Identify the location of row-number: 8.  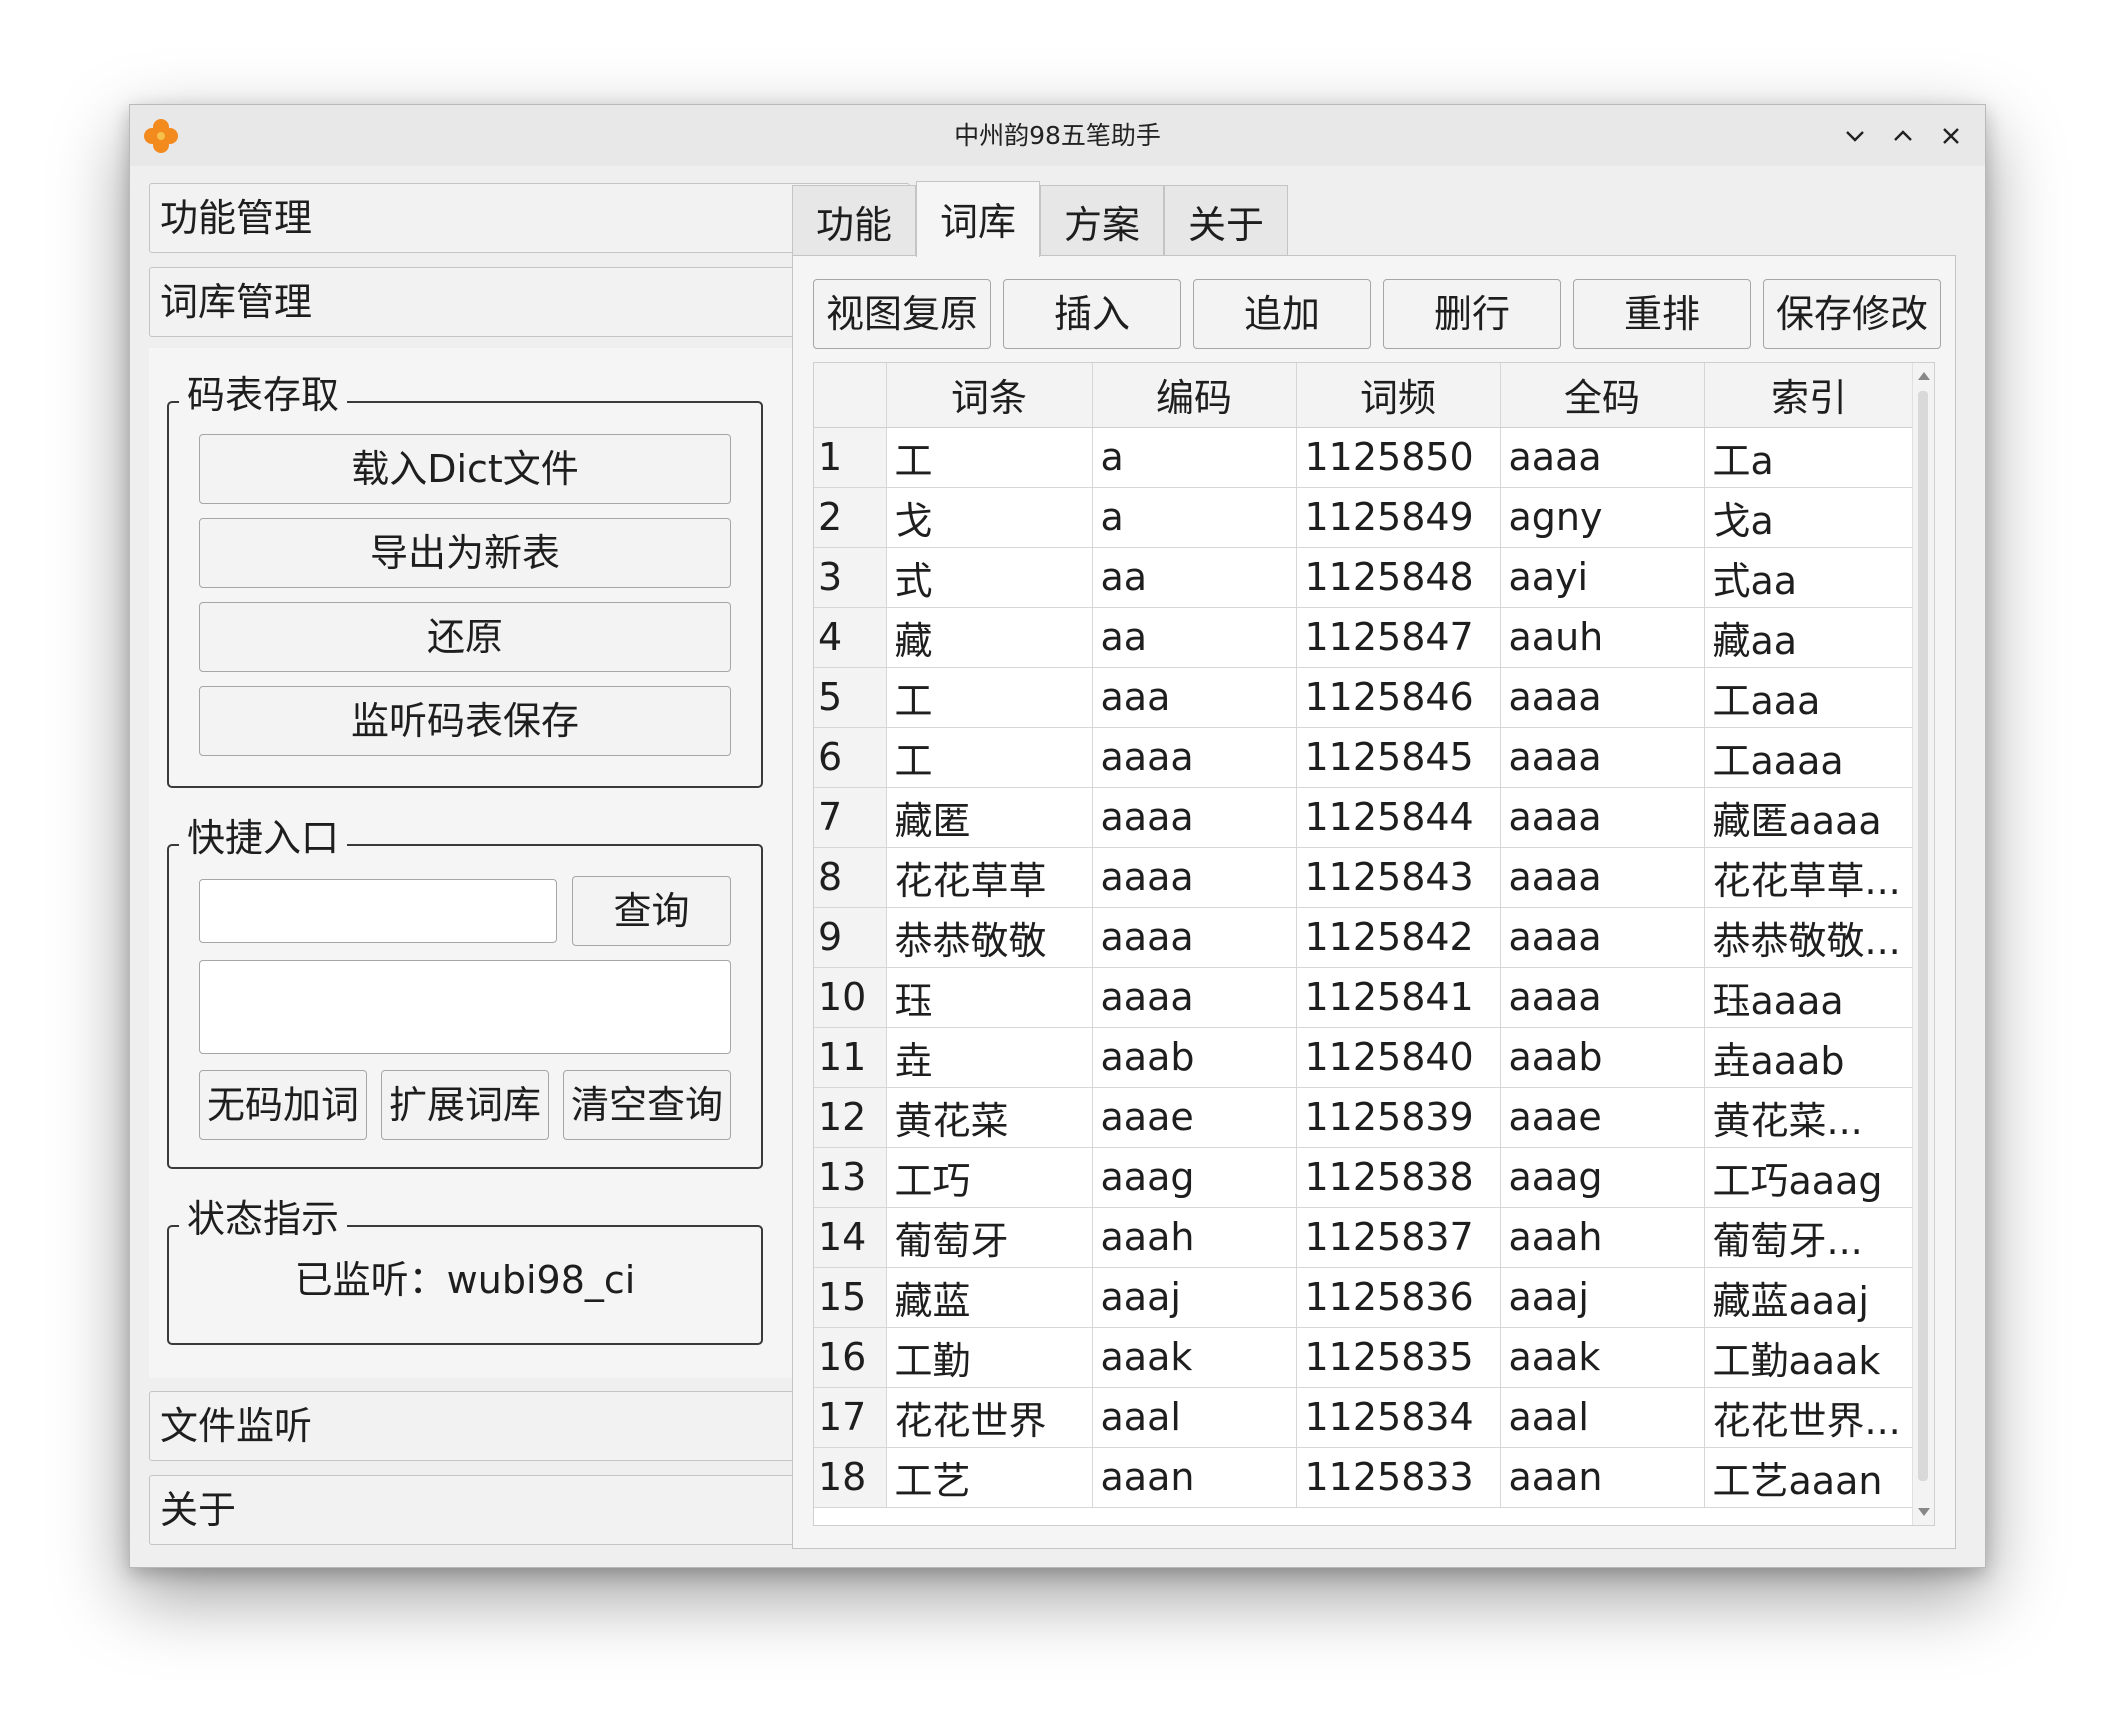
(850, 877).